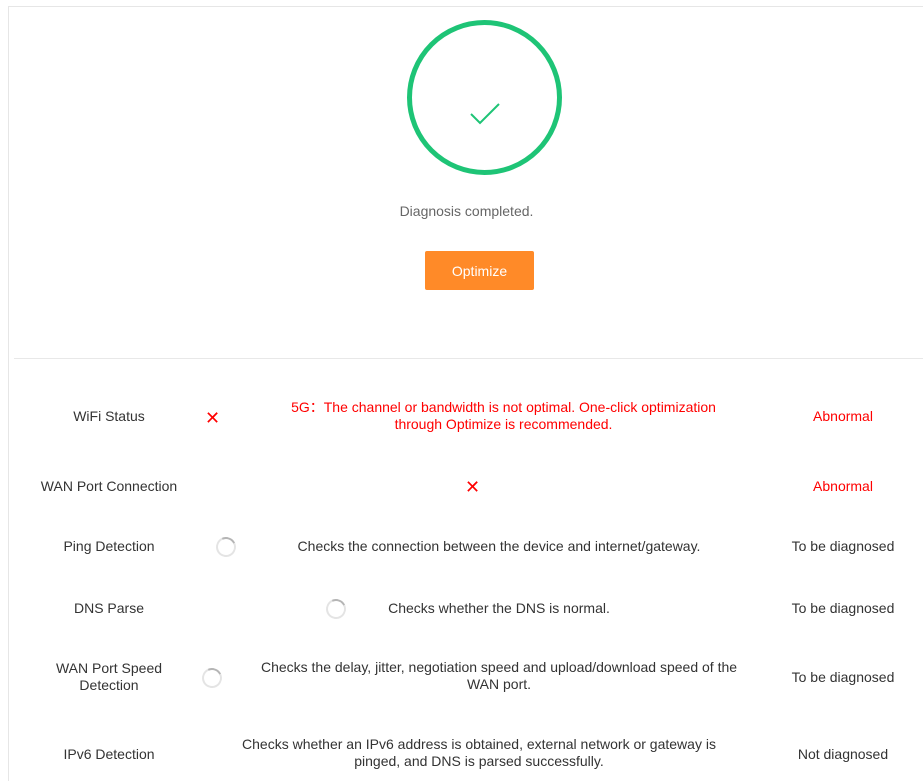 The image size is (923, 781). Describe the element at coordinates (109, 486) in the screenshot. I see `item-name: WAN Port Connection` at that location.